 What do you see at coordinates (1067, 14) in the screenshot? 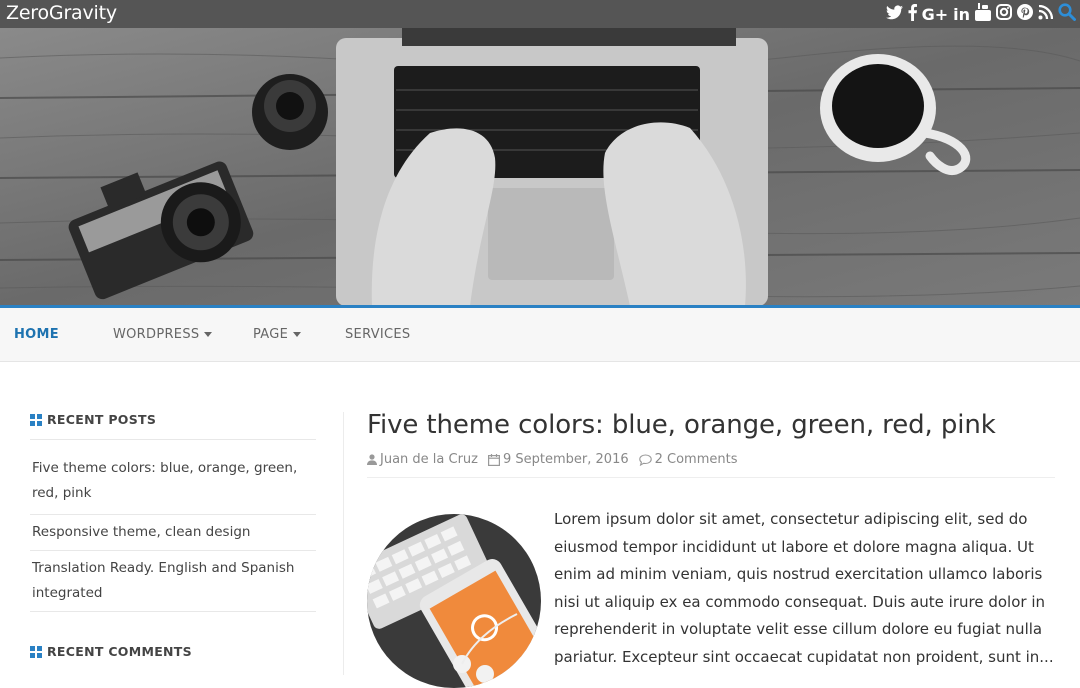
I see `search-icon` at bounding box center [1067, 14].